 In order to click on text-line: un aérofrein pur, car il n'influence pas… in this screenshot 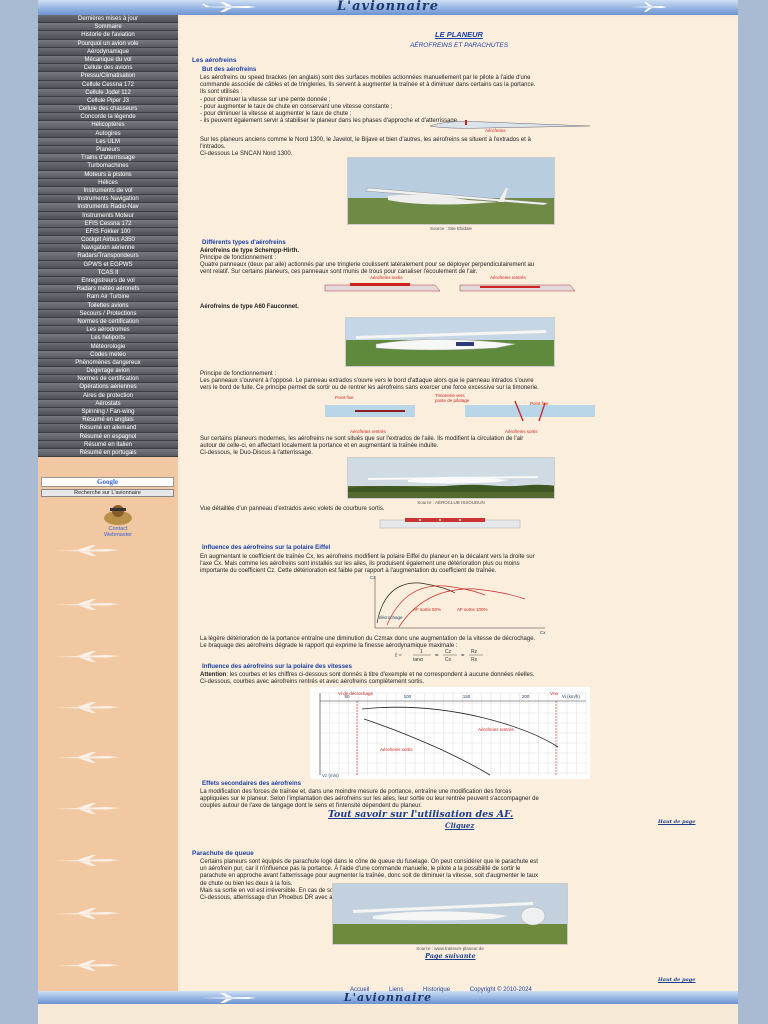, I will do `click(360, 869)`.